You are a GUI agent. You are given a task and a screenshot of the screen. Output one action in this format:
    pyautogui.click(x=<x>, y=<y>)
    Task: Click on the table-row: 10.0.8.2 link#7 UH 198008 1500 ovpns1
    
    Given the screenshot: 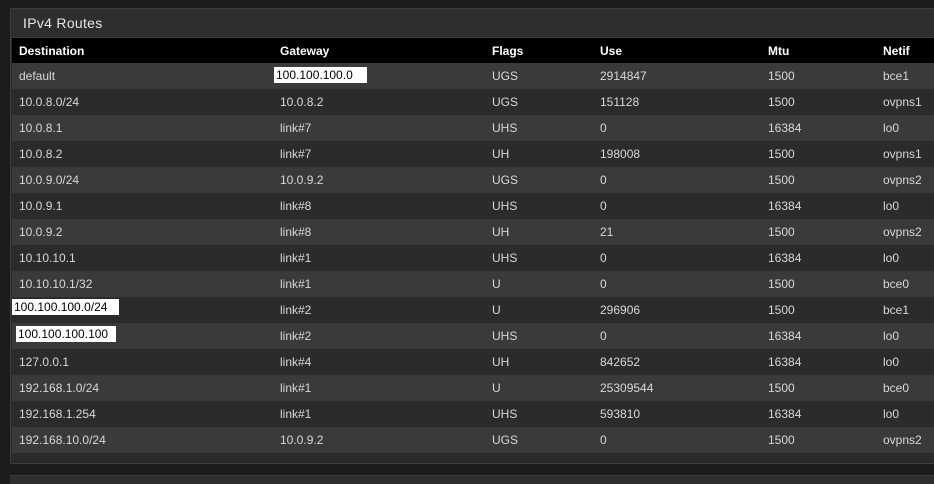 What is the action you would take?
    pyautogui.click(x=473, y=154)
    